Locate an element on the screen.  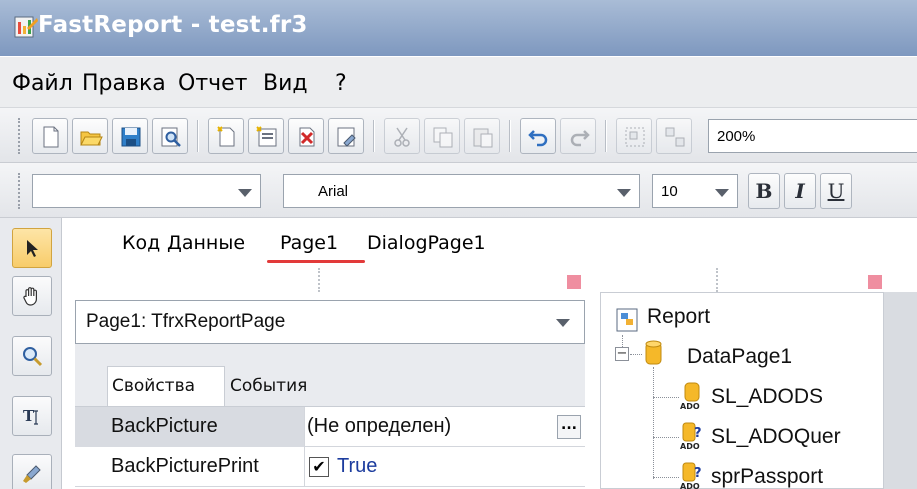
new-dialog-icon is located at coordinates (266, 136).